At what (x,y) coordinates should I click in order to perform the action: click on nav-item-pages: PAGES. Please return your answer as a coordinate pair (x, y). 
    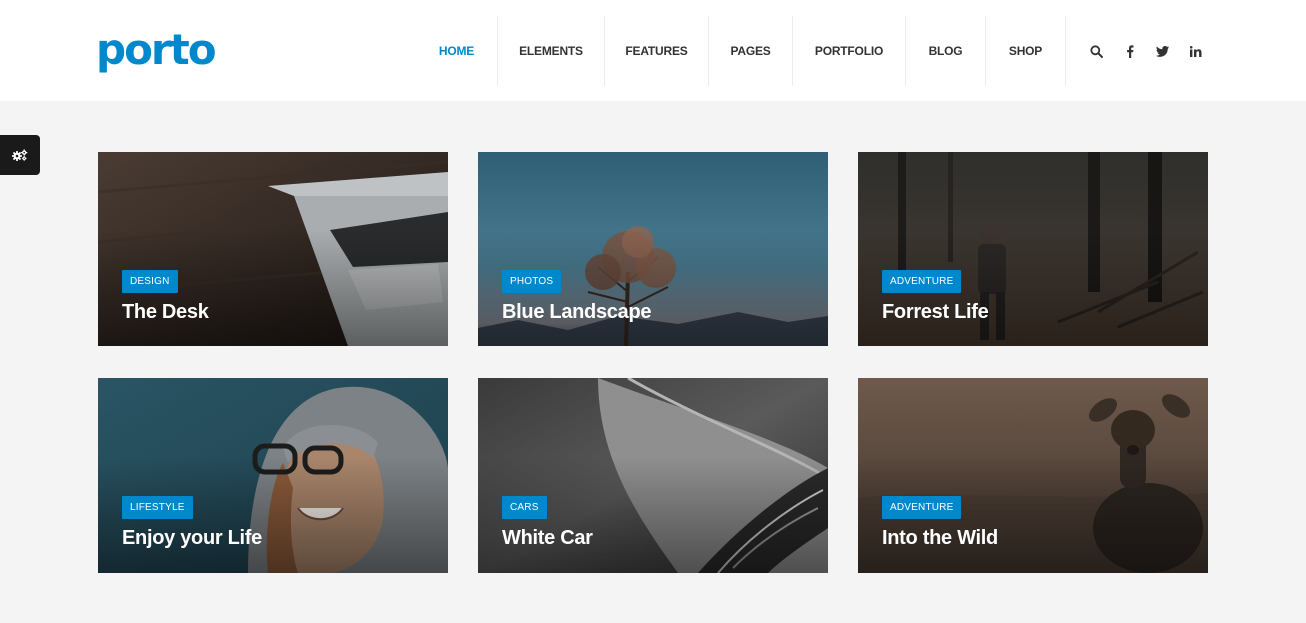
    Looking at the image, I should click on (751, 51).